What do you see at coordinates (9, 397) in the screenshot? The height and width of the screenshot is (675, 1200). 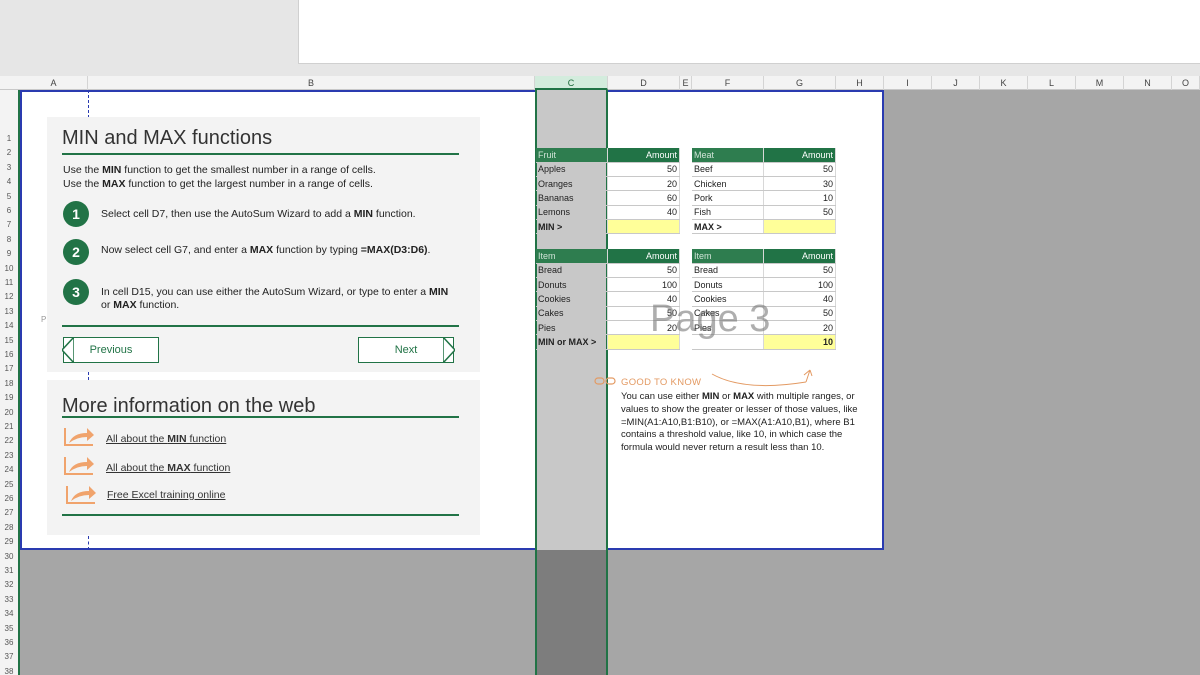 I see `row-header: 19` at bounding box center [9, 397].